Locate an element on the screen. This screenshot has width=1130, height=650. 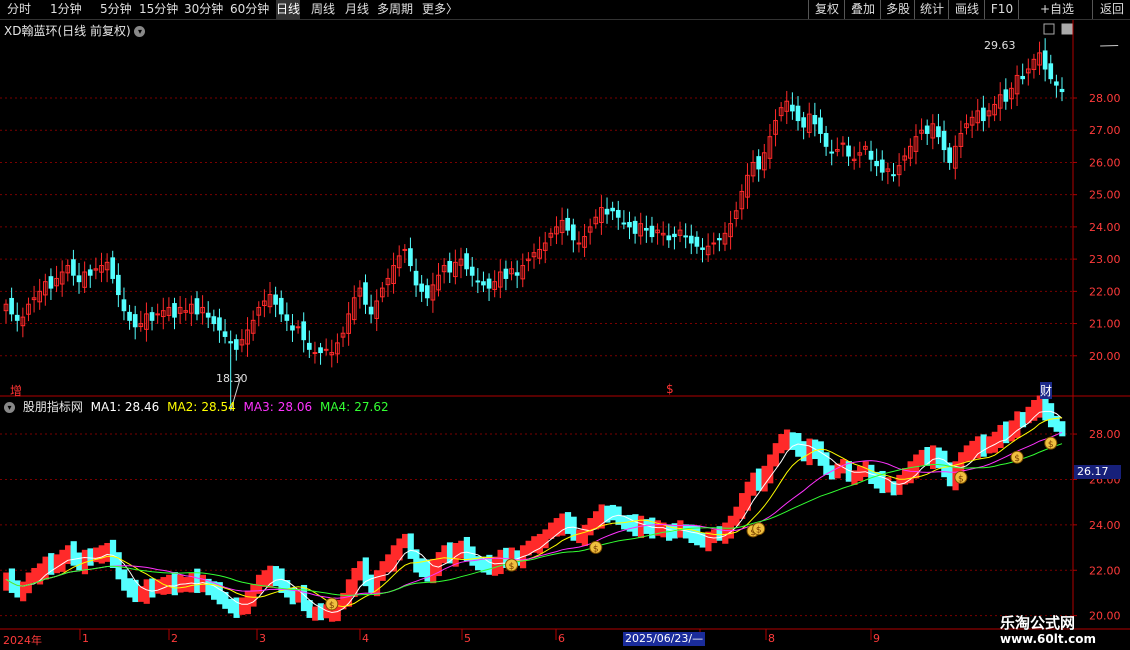
stock-title-bar: XD翰蓝环(日线 前复权) ▾ is located at coordinates (75, 30).